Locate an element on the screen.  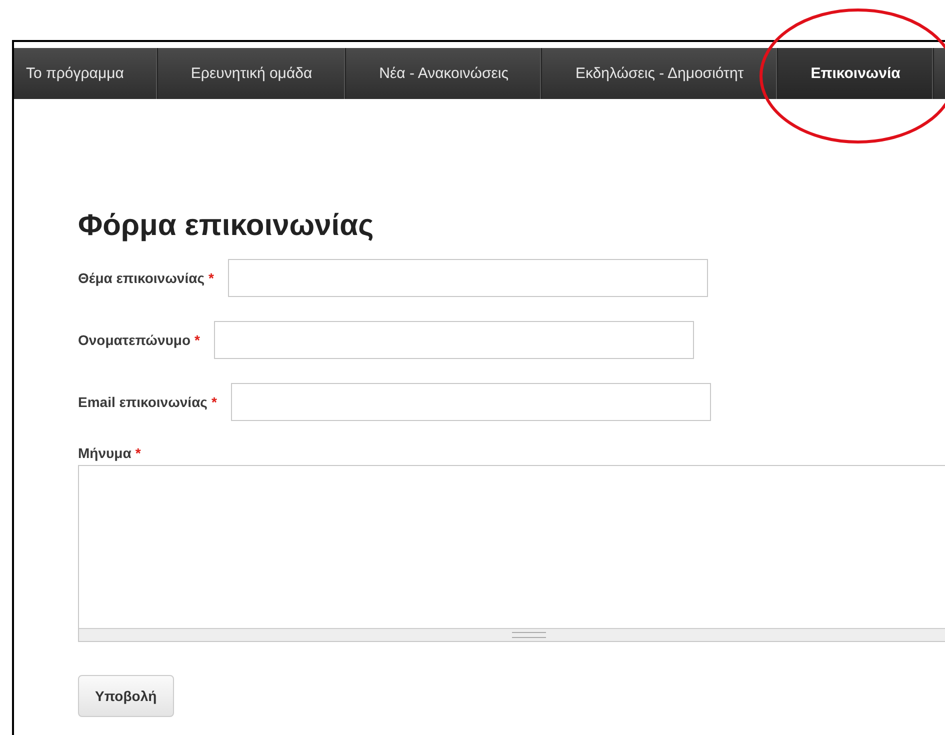
field-label: Ονοματεπώνυμο is located at coordinates (134, 340).